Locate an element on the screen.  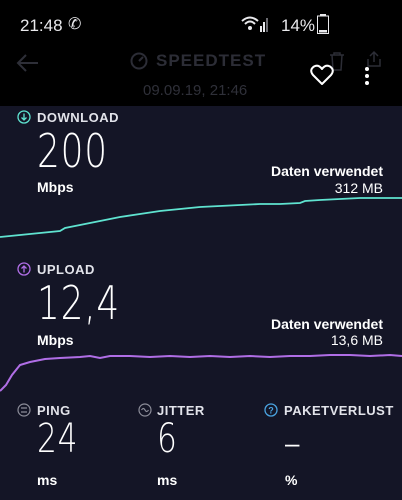
call-icon: ✆ is located at coordinates (75, 24).